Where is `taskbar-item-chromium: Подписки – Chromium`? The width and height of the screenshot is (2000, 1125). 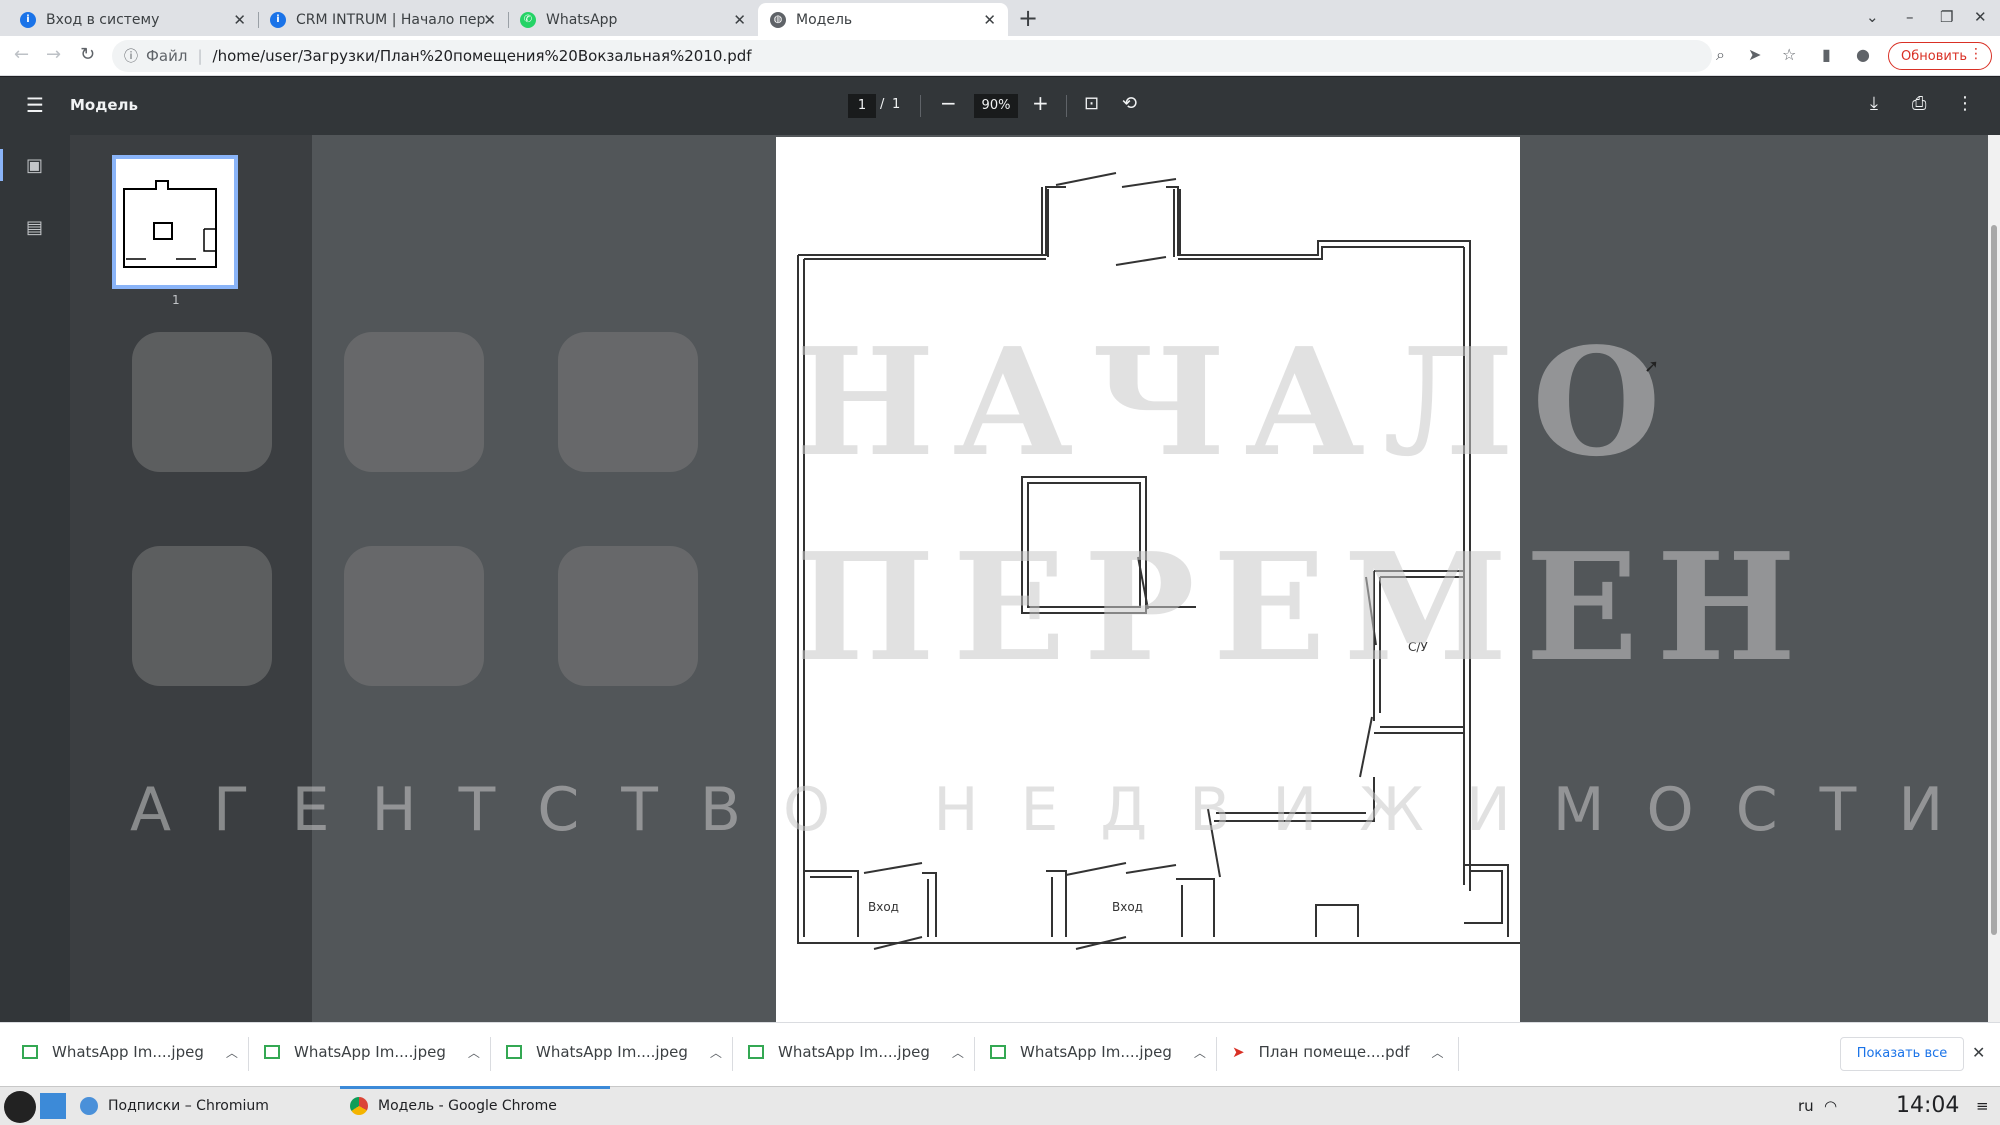
taskbar-item-chromium: Подписки – Chromium is located at coordinates (174, 1106).